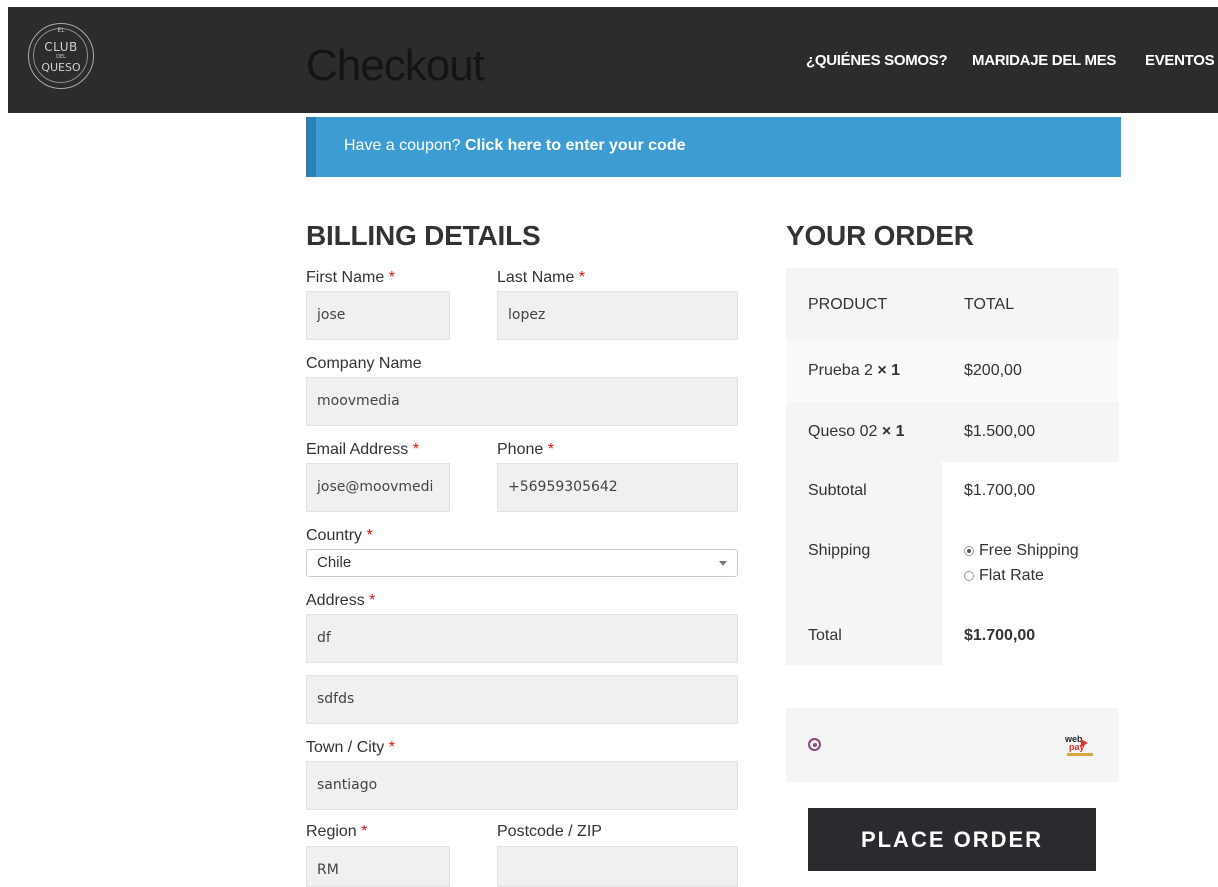 This screenshot has height=887, width=1218. Describe the element at coordinates (969, 575) in the screenshot. I see `radio-unselected-icon` at that location.